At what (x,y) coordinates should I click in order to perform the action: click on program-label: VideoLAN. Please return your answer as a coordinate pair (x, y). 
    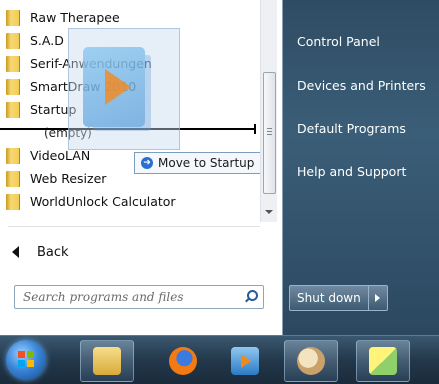
    Looking at the image, I should click on (60, 155).